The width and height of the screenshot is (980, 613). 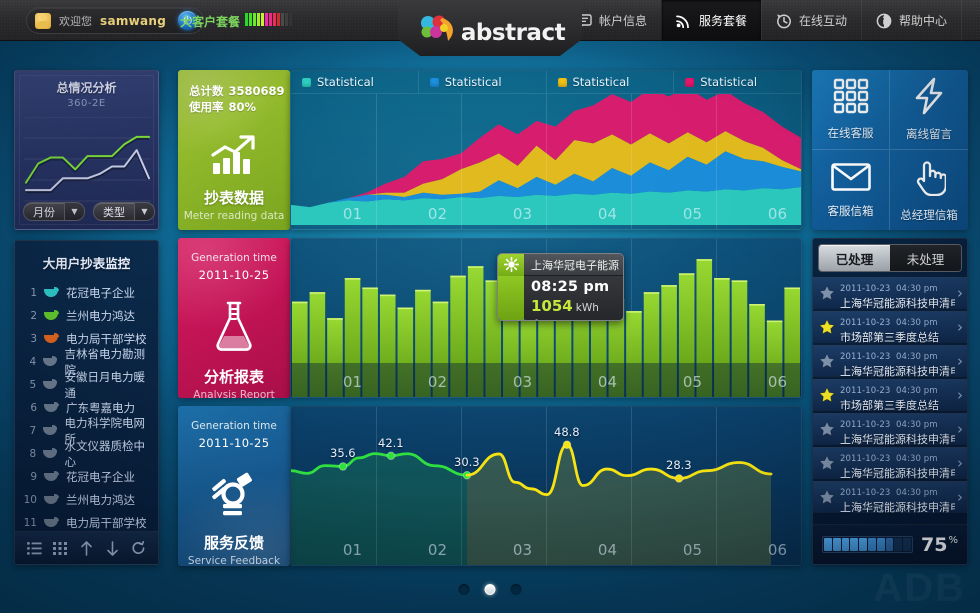 I want to click on list-item-label: 花冠电子企业, so click(x=100, y=476).